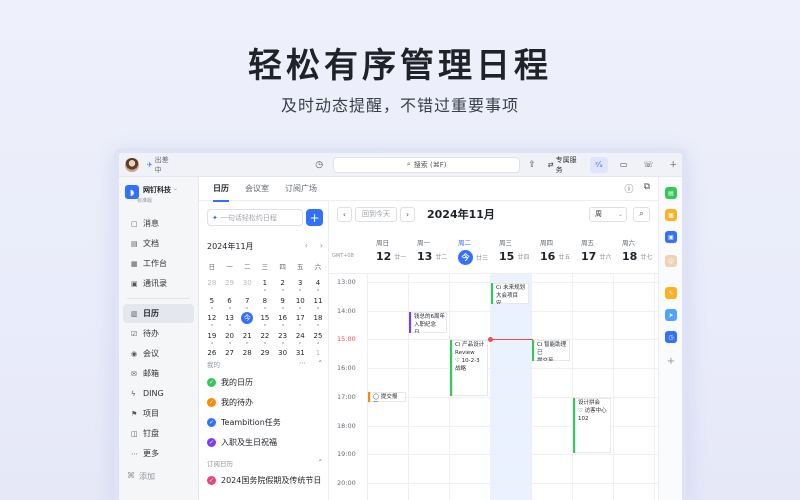 The height and width of the screenshot is (500, 800). Describe the element at coordinates (158, 333) in the screenshot. I see `sidebar-item-5: ☑ 待办` at that location.